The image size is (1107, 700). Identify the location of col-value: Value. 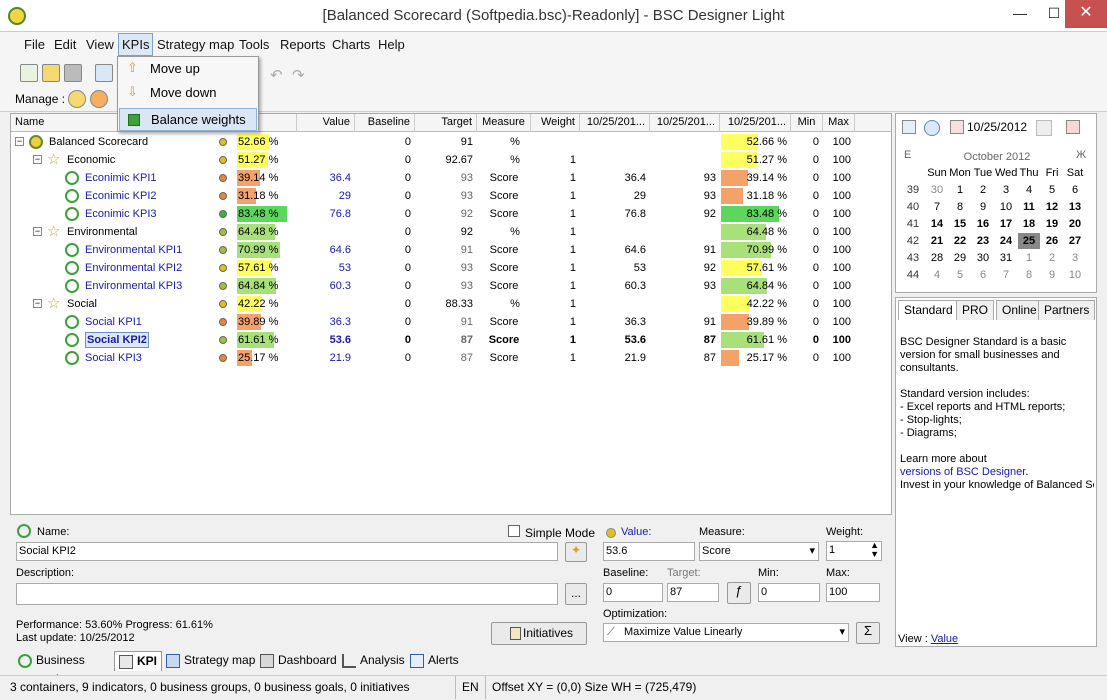
(326, 123).